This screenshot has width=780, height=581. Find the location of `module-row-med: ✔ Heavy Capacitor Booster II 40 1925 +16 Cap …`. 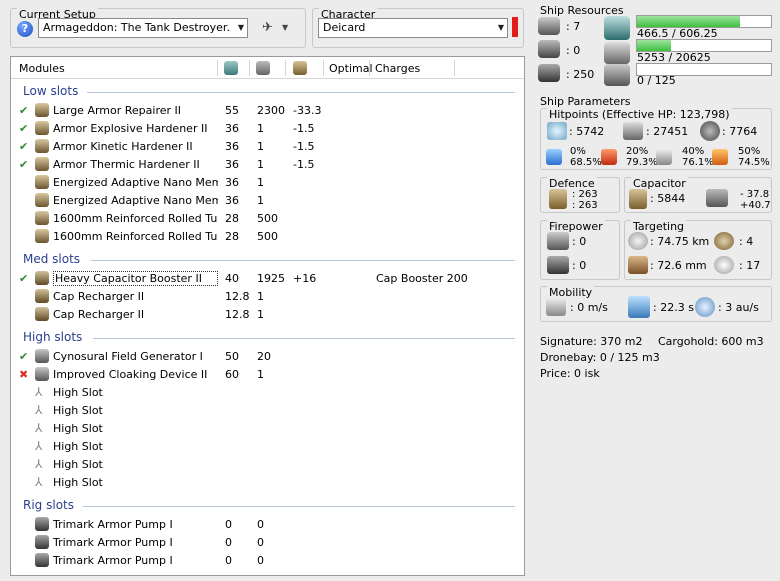

module-row-med: ✔ Heavy Capacitor Booster II 40 1925 +16 Cap … is located at coordinates (267, 279).